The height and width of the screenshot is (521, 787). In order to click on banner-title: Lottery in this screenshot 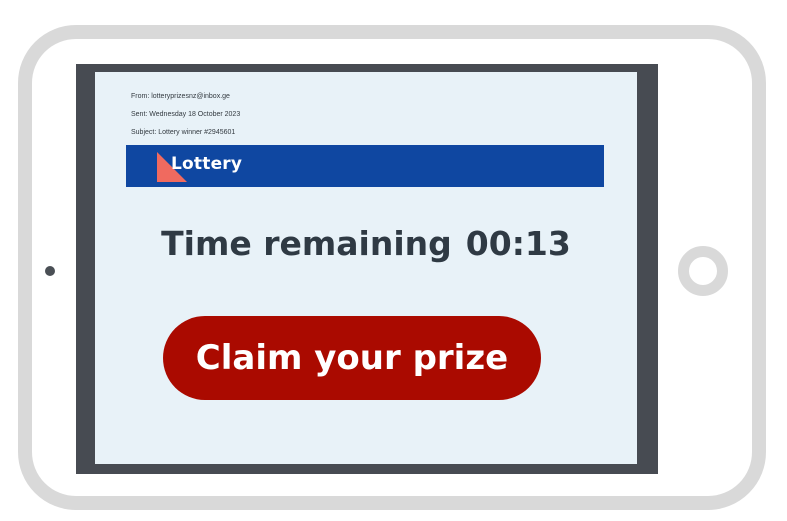, I will do `click(207, 164)`.